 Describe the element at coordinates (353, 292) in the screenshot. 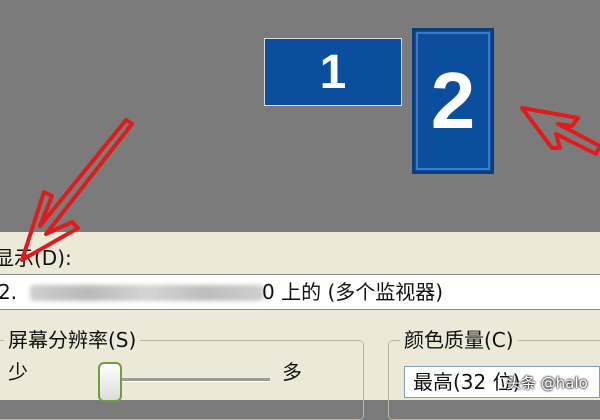

I see `display-select-suffix: 0 上的 (多个监视器)` at that location.